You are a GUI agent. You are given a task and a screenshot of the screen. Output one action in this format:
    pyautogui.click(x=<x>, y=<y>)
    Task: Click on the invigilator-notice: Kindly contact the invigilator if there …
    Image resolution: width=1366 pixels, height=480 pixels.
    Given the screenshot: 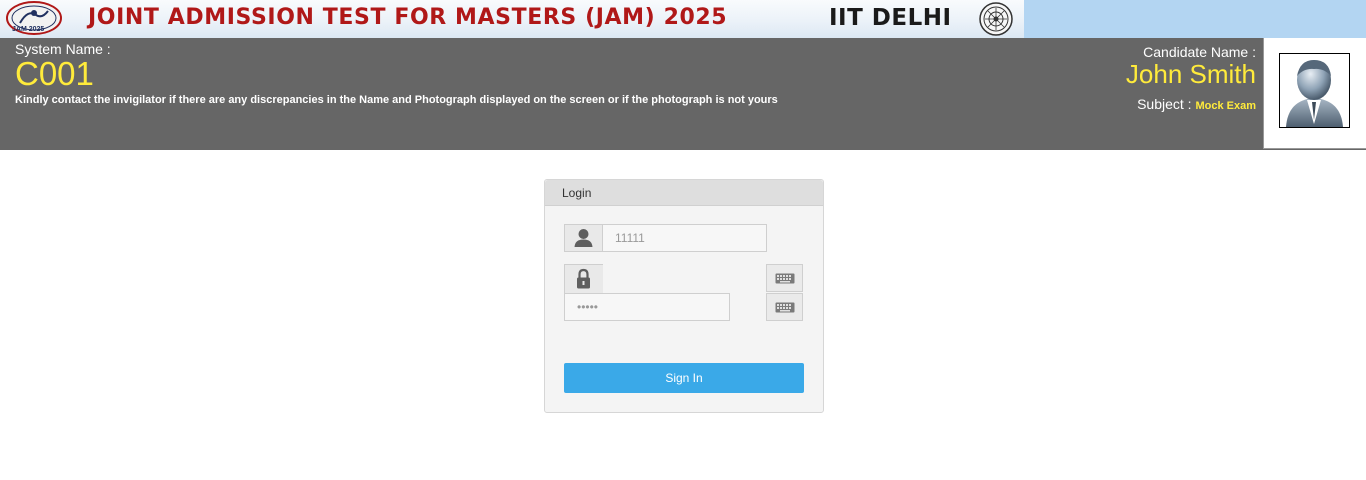 What is the action you would take?
    pyautogui.click(x=396, y=100)
    